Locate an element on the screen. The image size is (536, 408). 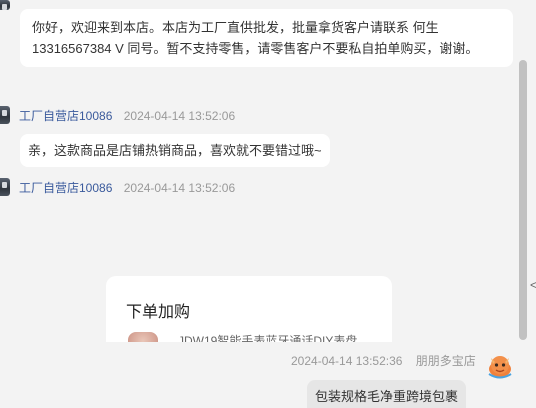
shop-name: 朋朋多宝店 is located at coordinates (445, 361).